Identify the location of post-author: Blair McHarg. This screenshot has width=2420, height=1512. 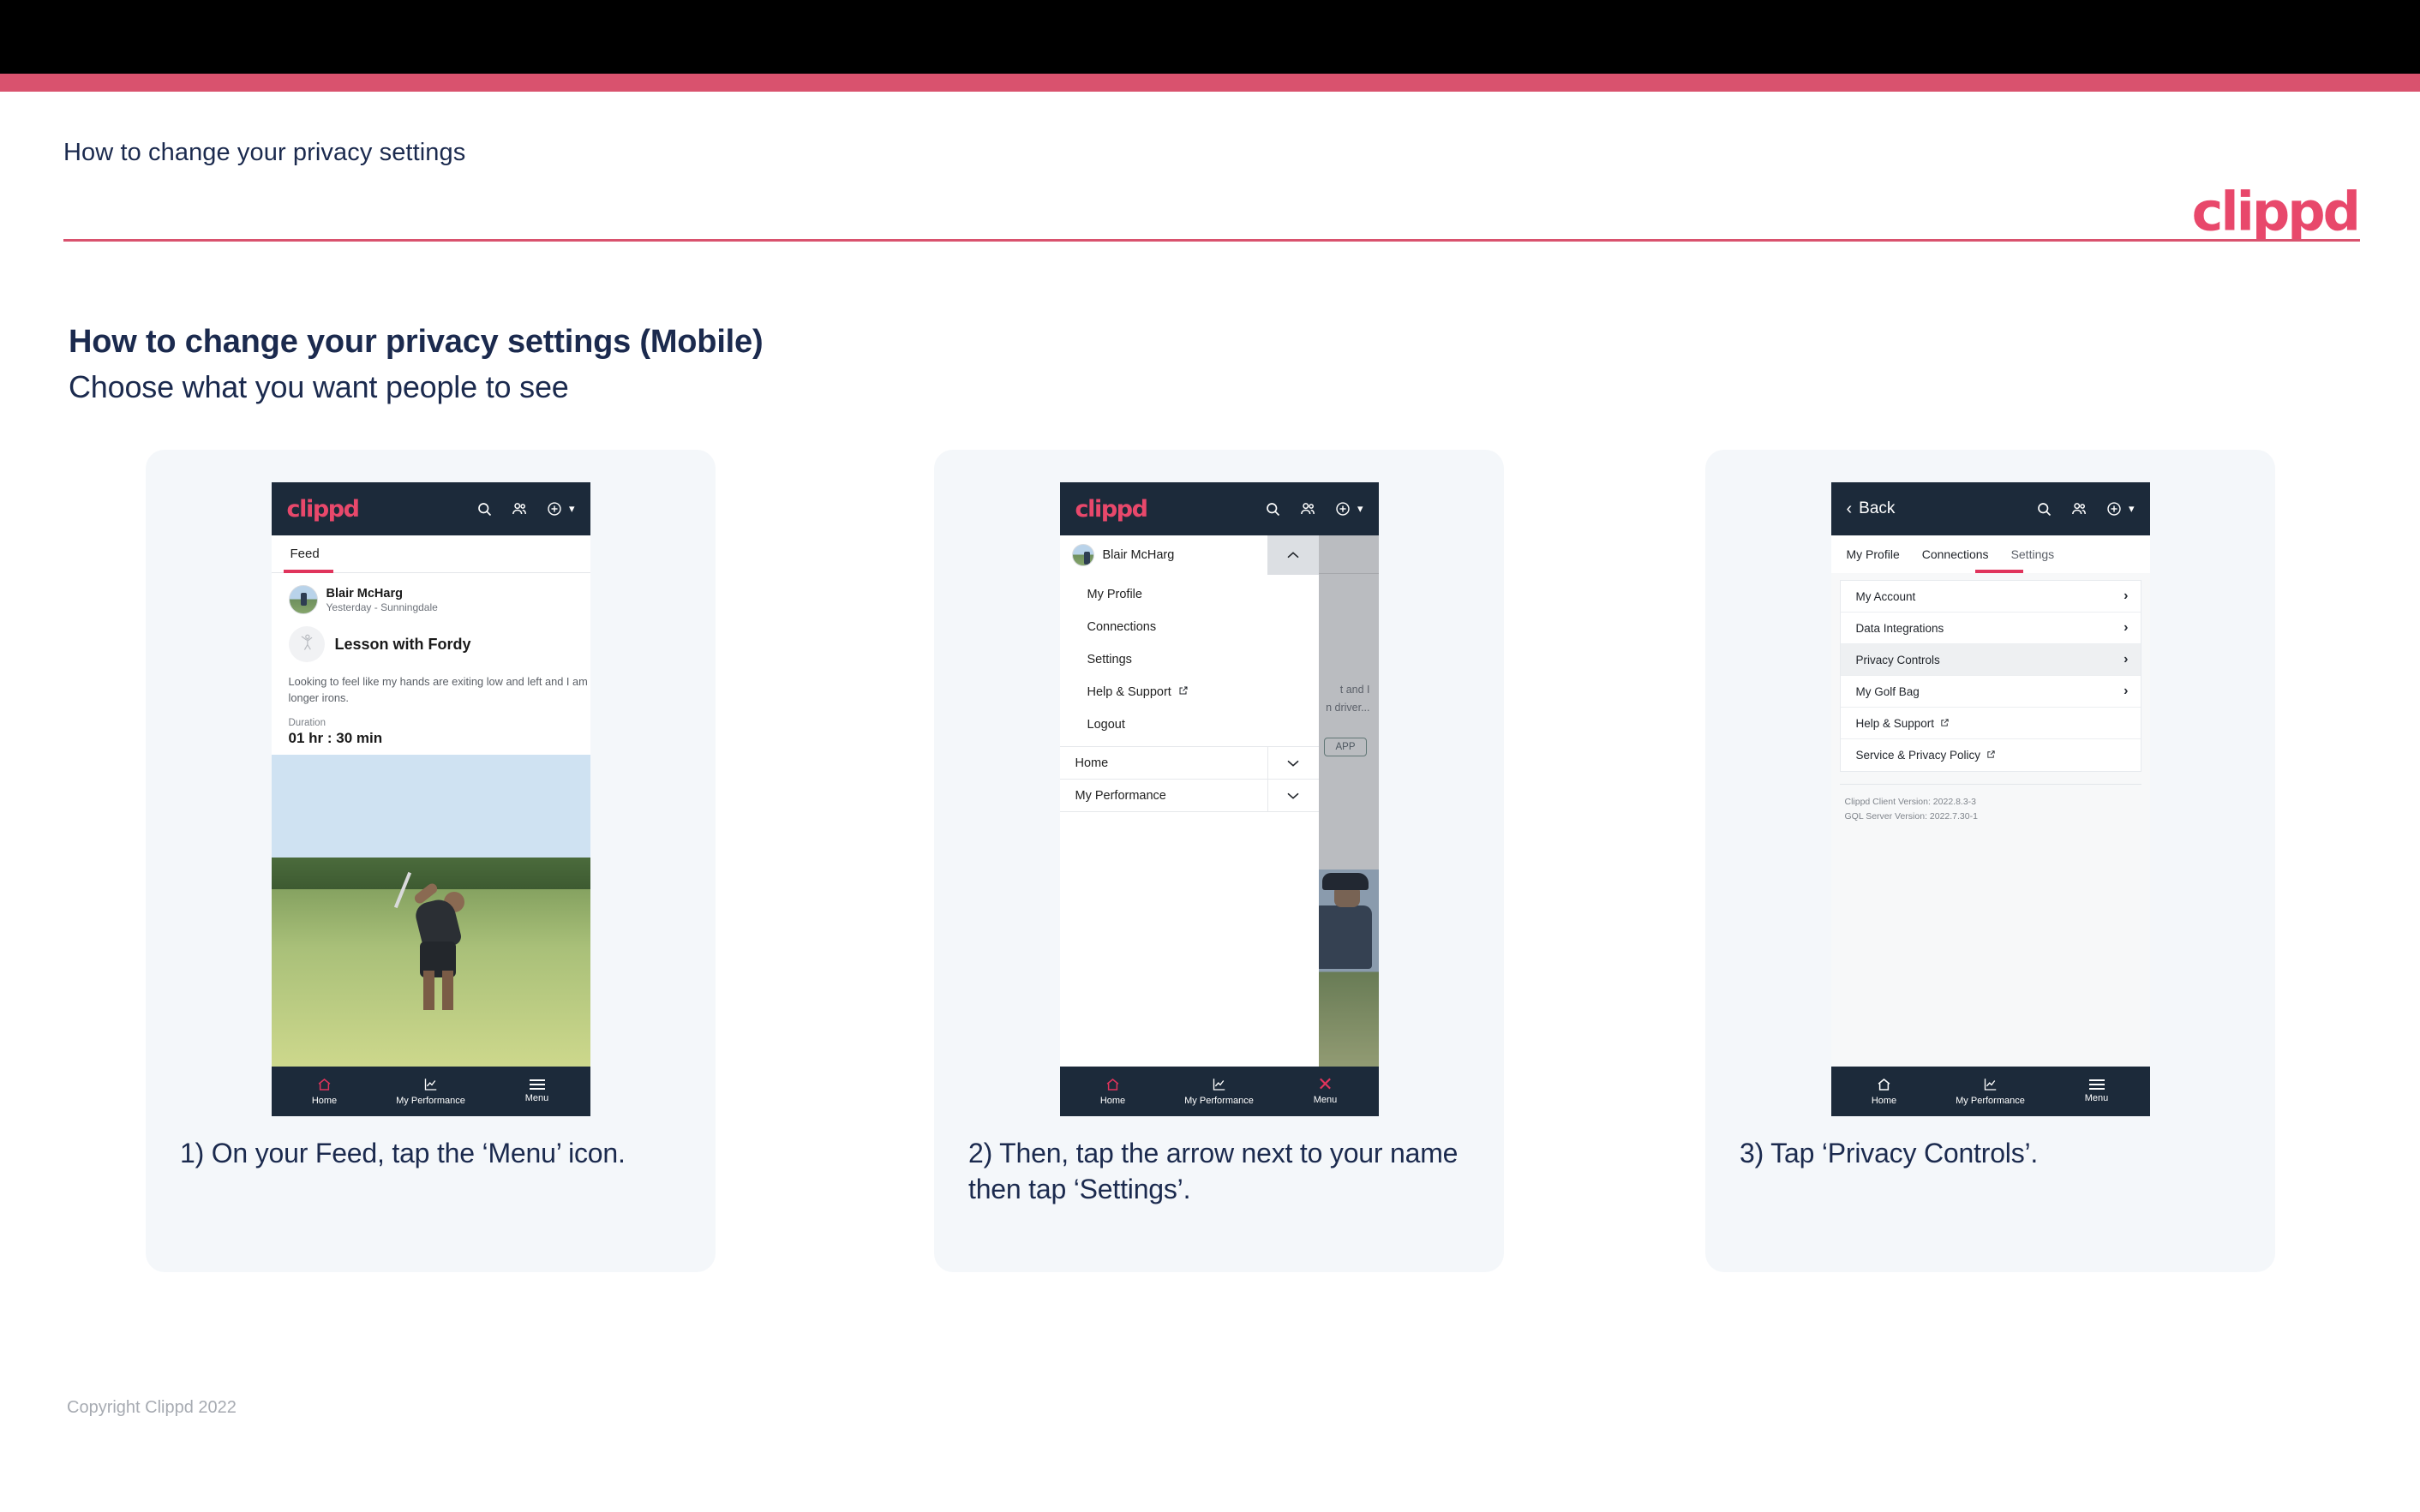
(364, 594).